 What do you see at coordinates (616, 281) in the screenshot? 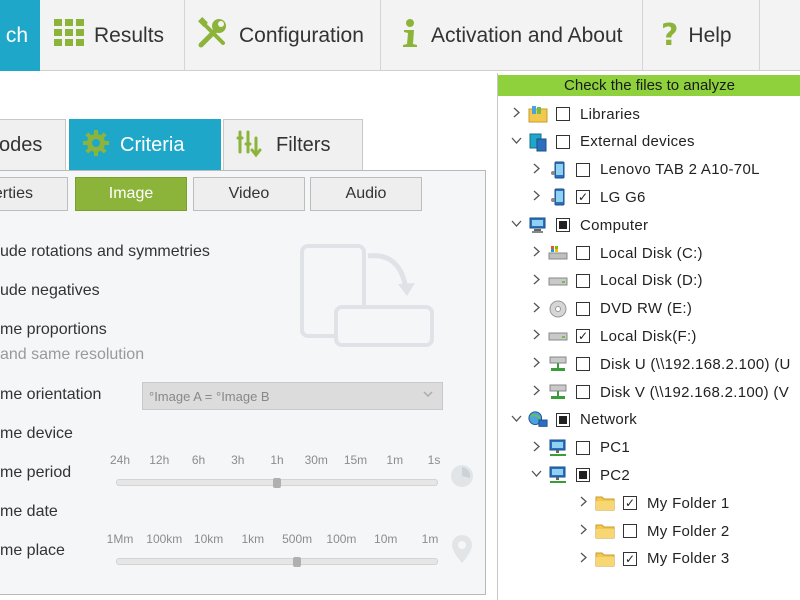
I see `tree-row: Local Disk (D:)` at bounding box center [616, 281].